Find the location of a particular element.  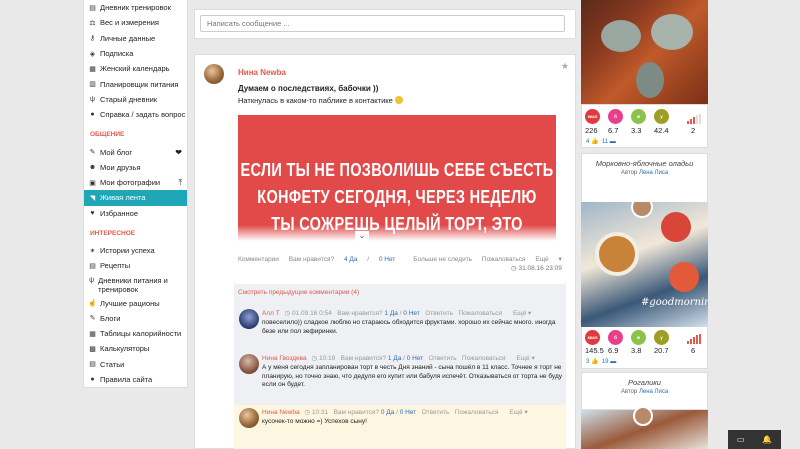

sidebar-item-recipes: ▤ Рецепты is located at coordinates (135, 265).